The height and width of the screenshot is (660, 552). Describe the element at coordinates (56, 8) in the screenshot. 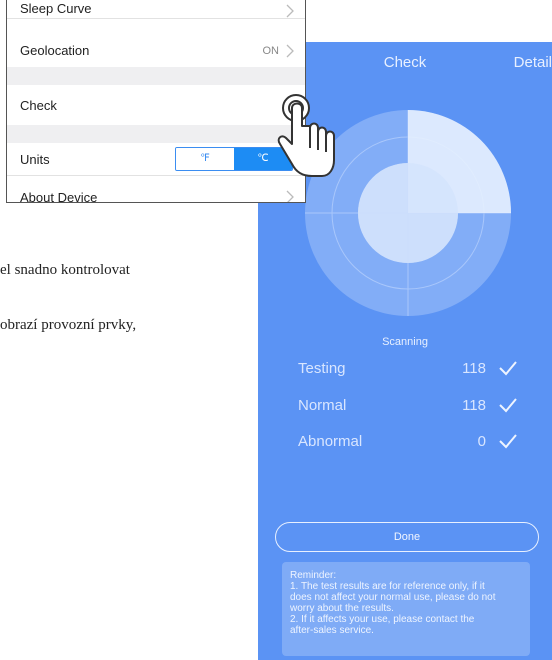

I see `settings-row-label: Sleep Curve` at that location.